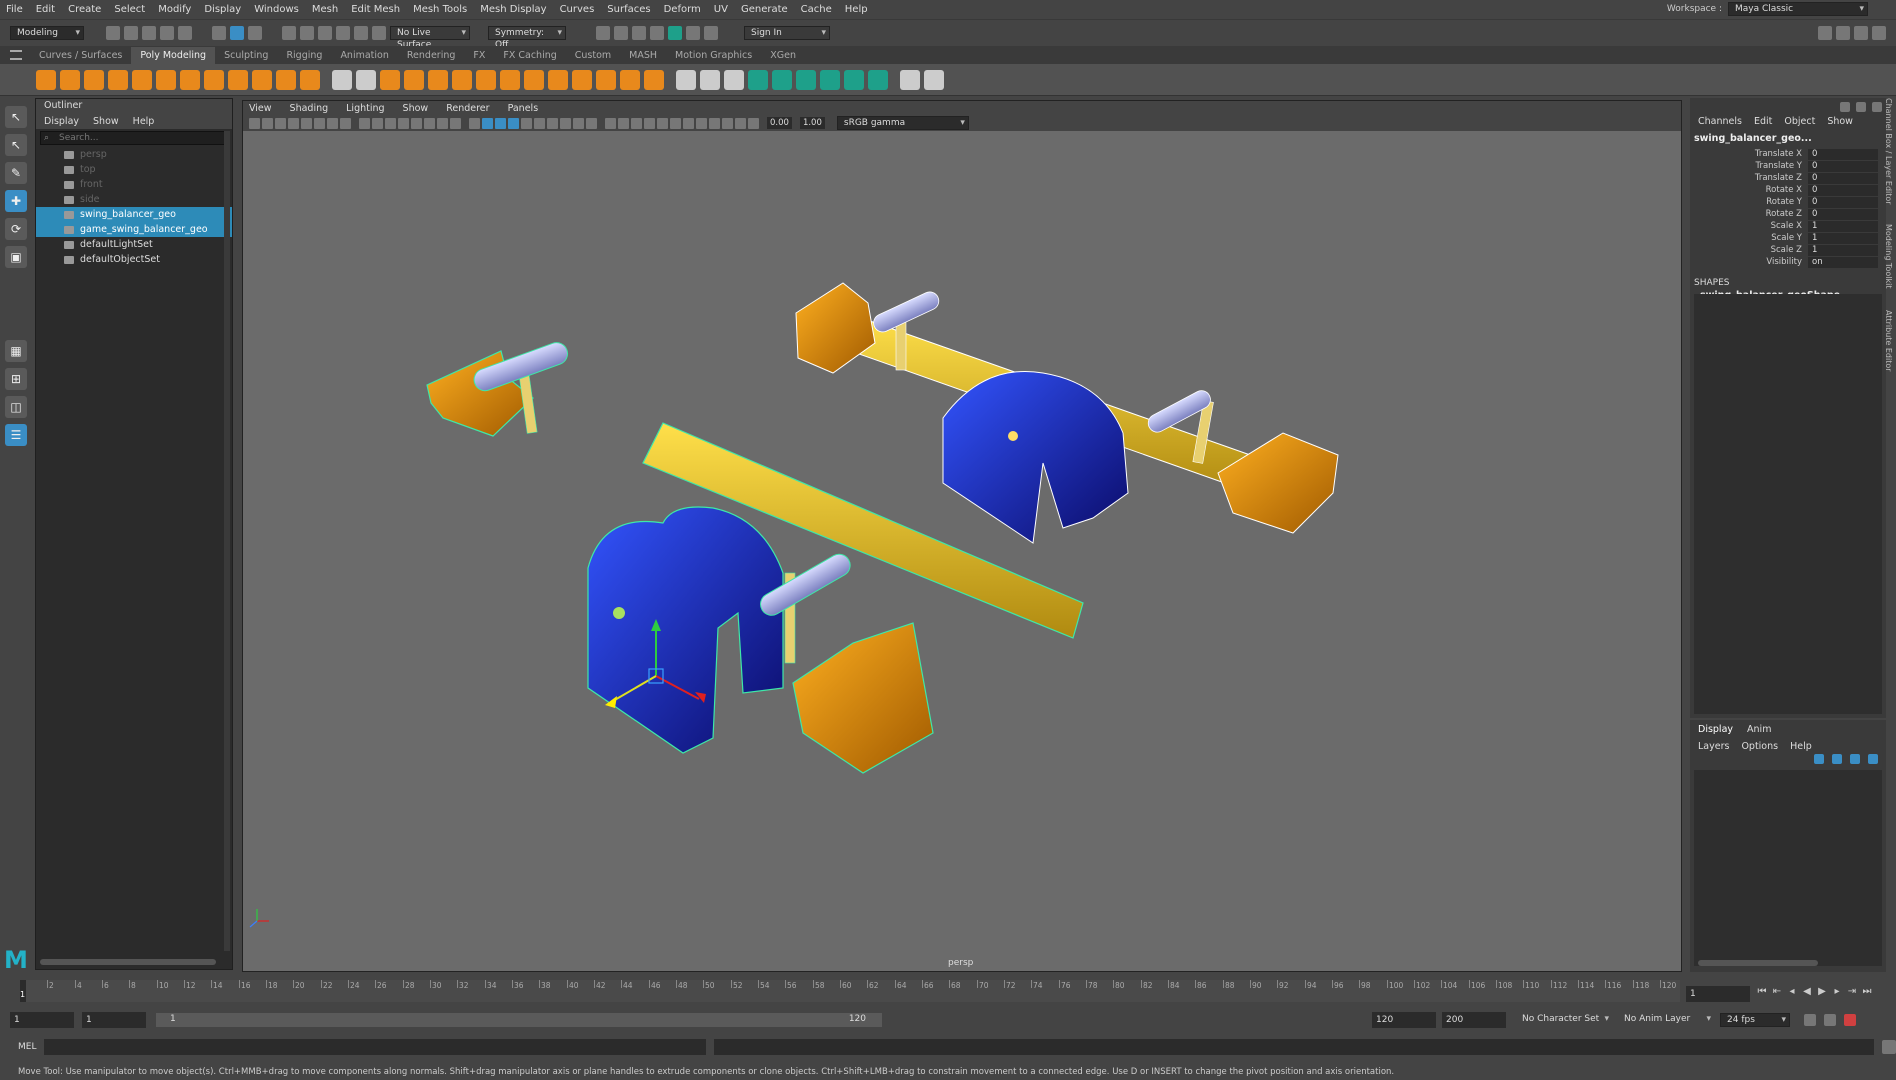 This screenshot has height=1080, width=1896. I want to click on shelf-tab-animation: Animation, so click(364, 55).